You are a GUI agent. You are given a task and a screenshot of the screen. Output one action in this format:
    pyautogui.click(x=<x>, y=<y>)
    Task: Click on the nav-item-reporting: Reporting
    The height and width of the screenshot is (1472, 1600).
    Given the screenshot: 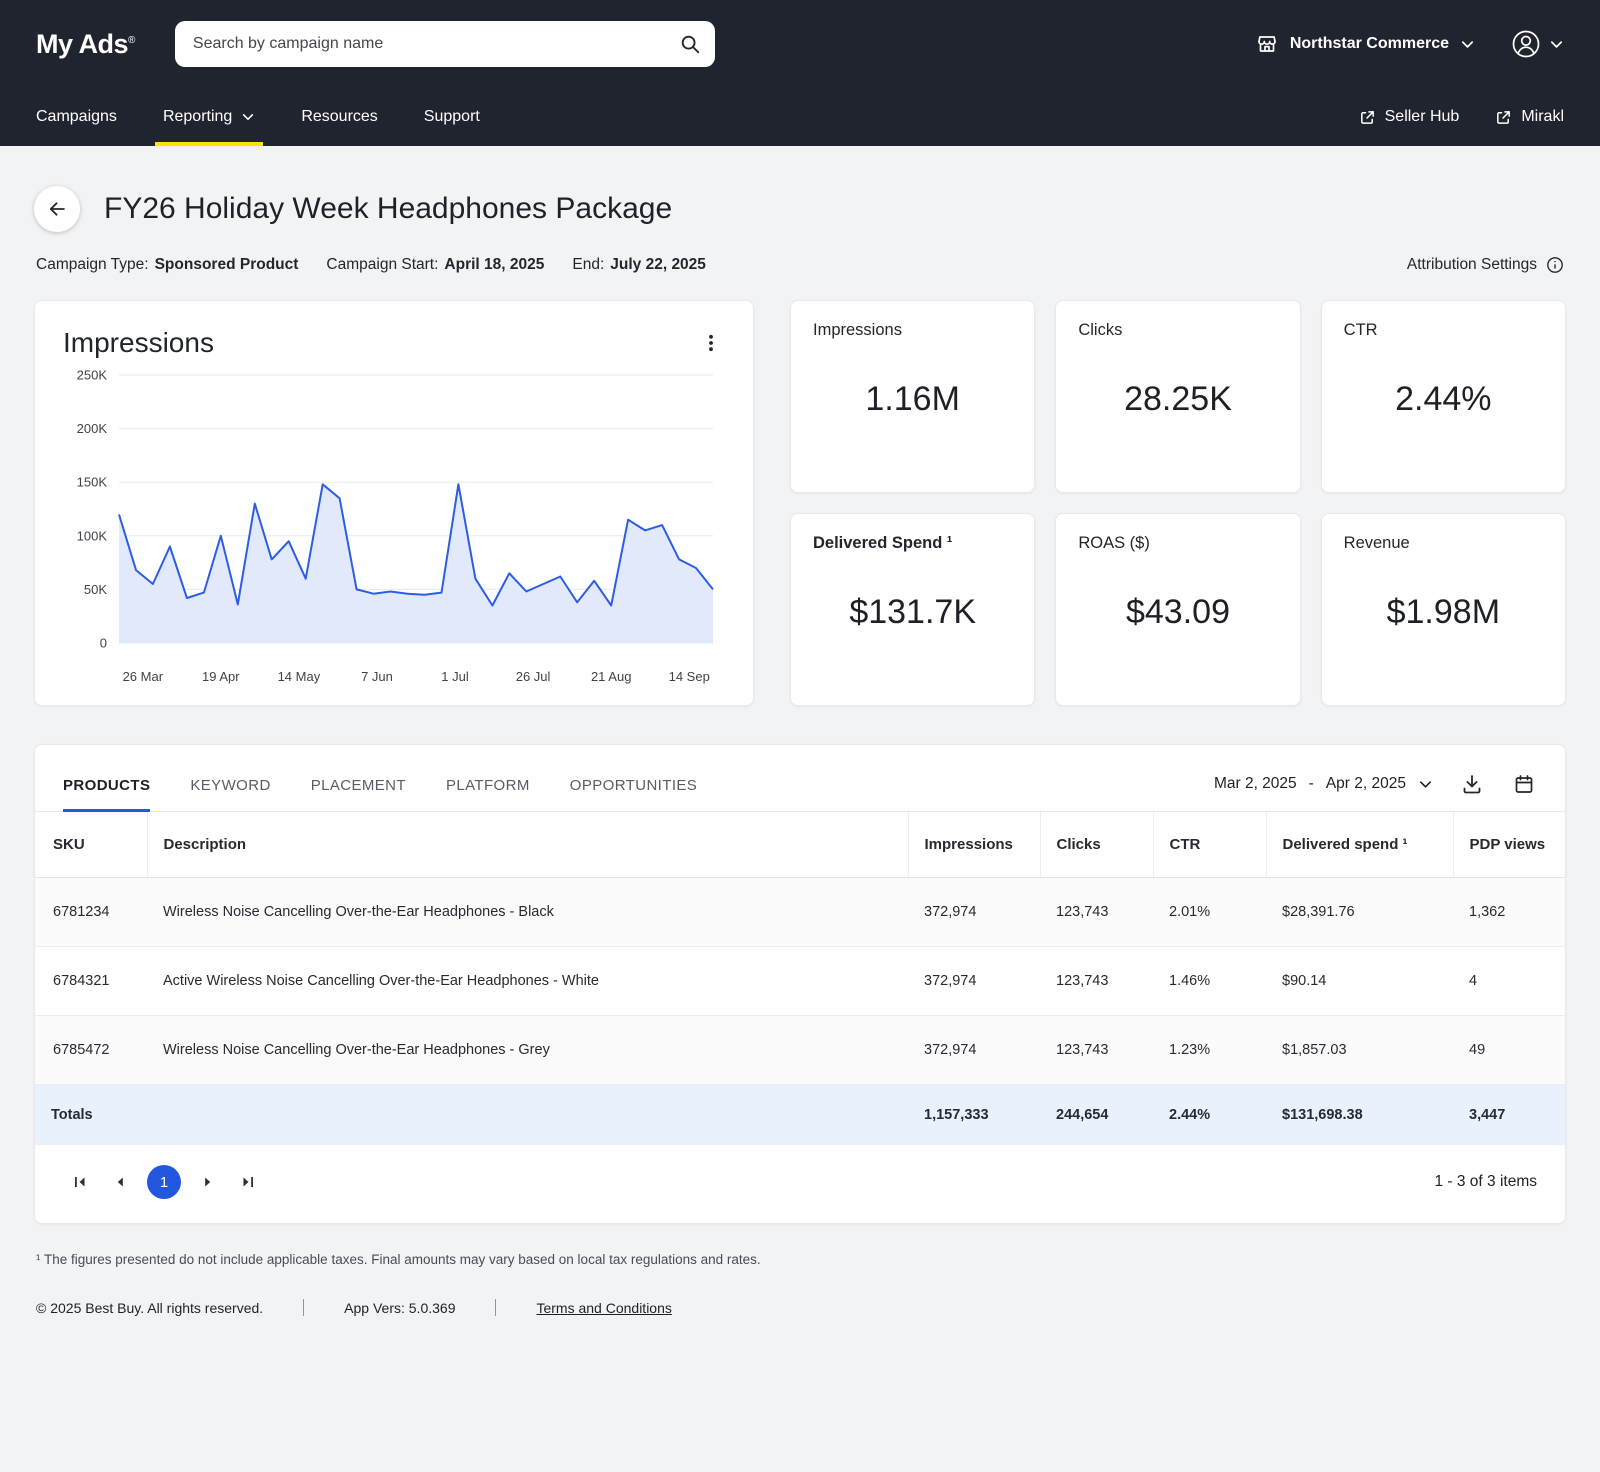 What is the action you would take?
    pyautogui.click(x=209, y=117)
    